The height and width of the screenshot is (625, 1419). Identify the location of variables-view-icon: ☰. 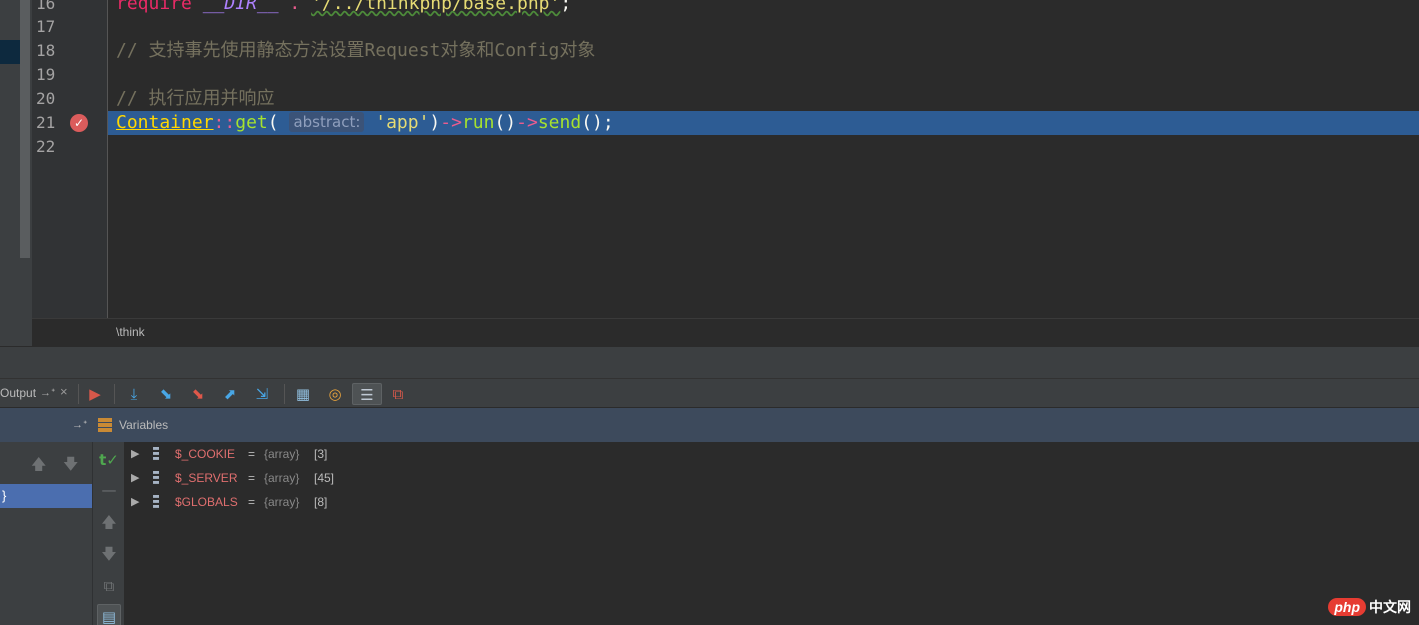
(367, 394).